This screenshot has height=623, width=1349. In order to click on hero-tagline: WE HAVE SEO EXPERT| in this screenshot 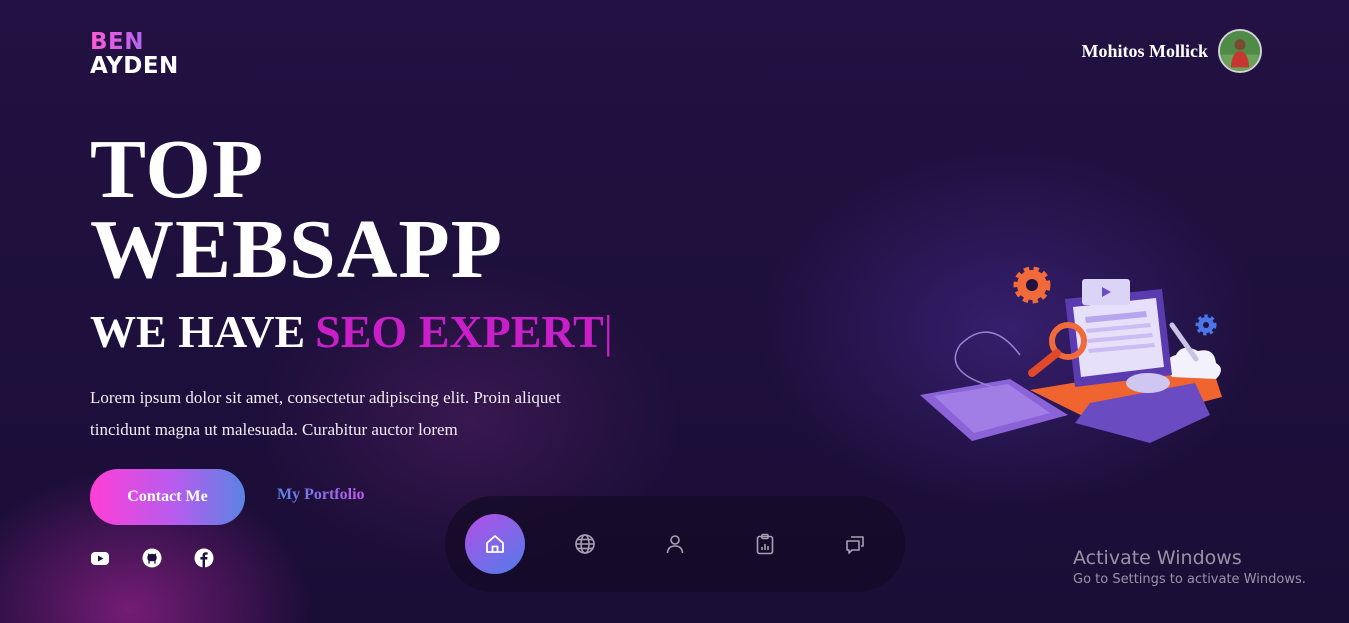, I will do `click(351, 332)`.